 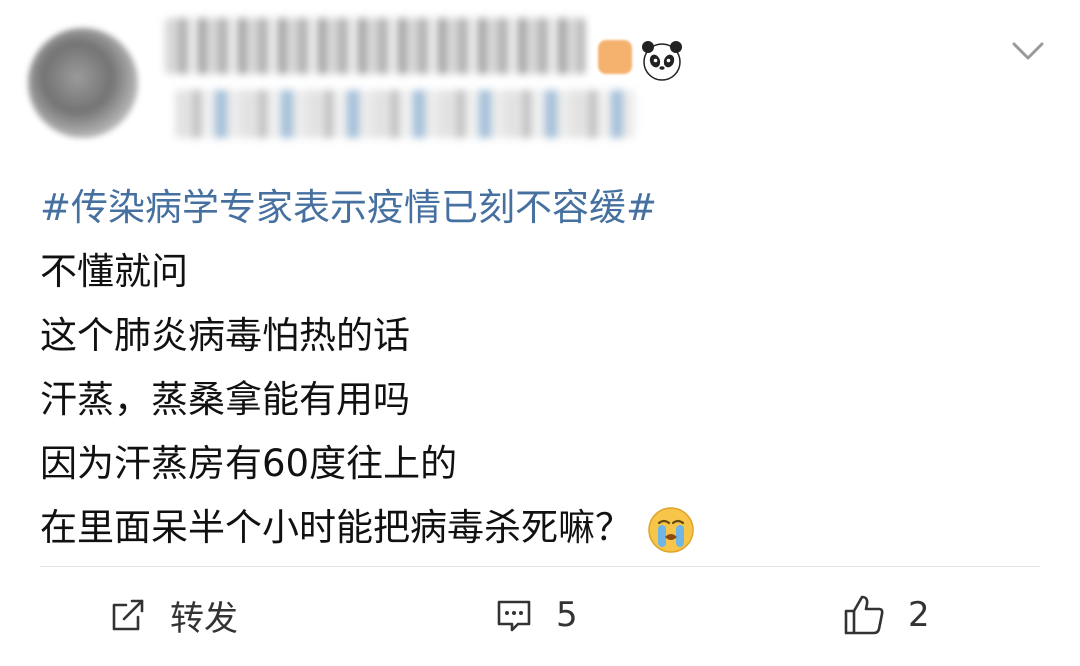 What do you see at coordinates (886, 615) in the screenshot?
I see `like-button: 2` at bounding box center [886, 615].